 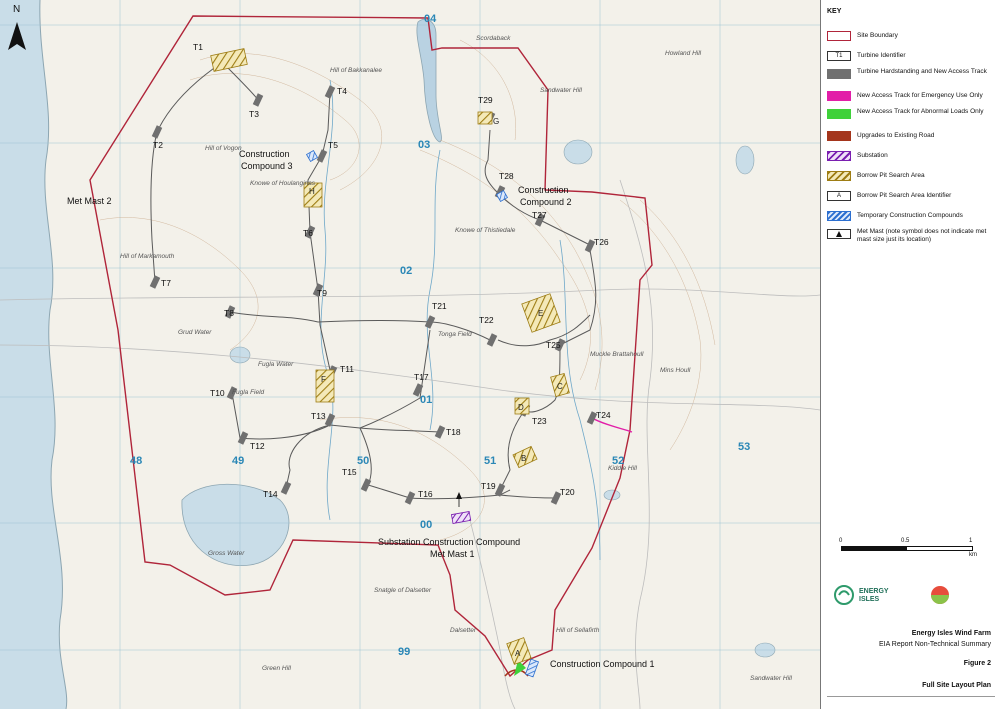 I want to click on borrow-pit-label-C: C, so click(x=560, y=386).